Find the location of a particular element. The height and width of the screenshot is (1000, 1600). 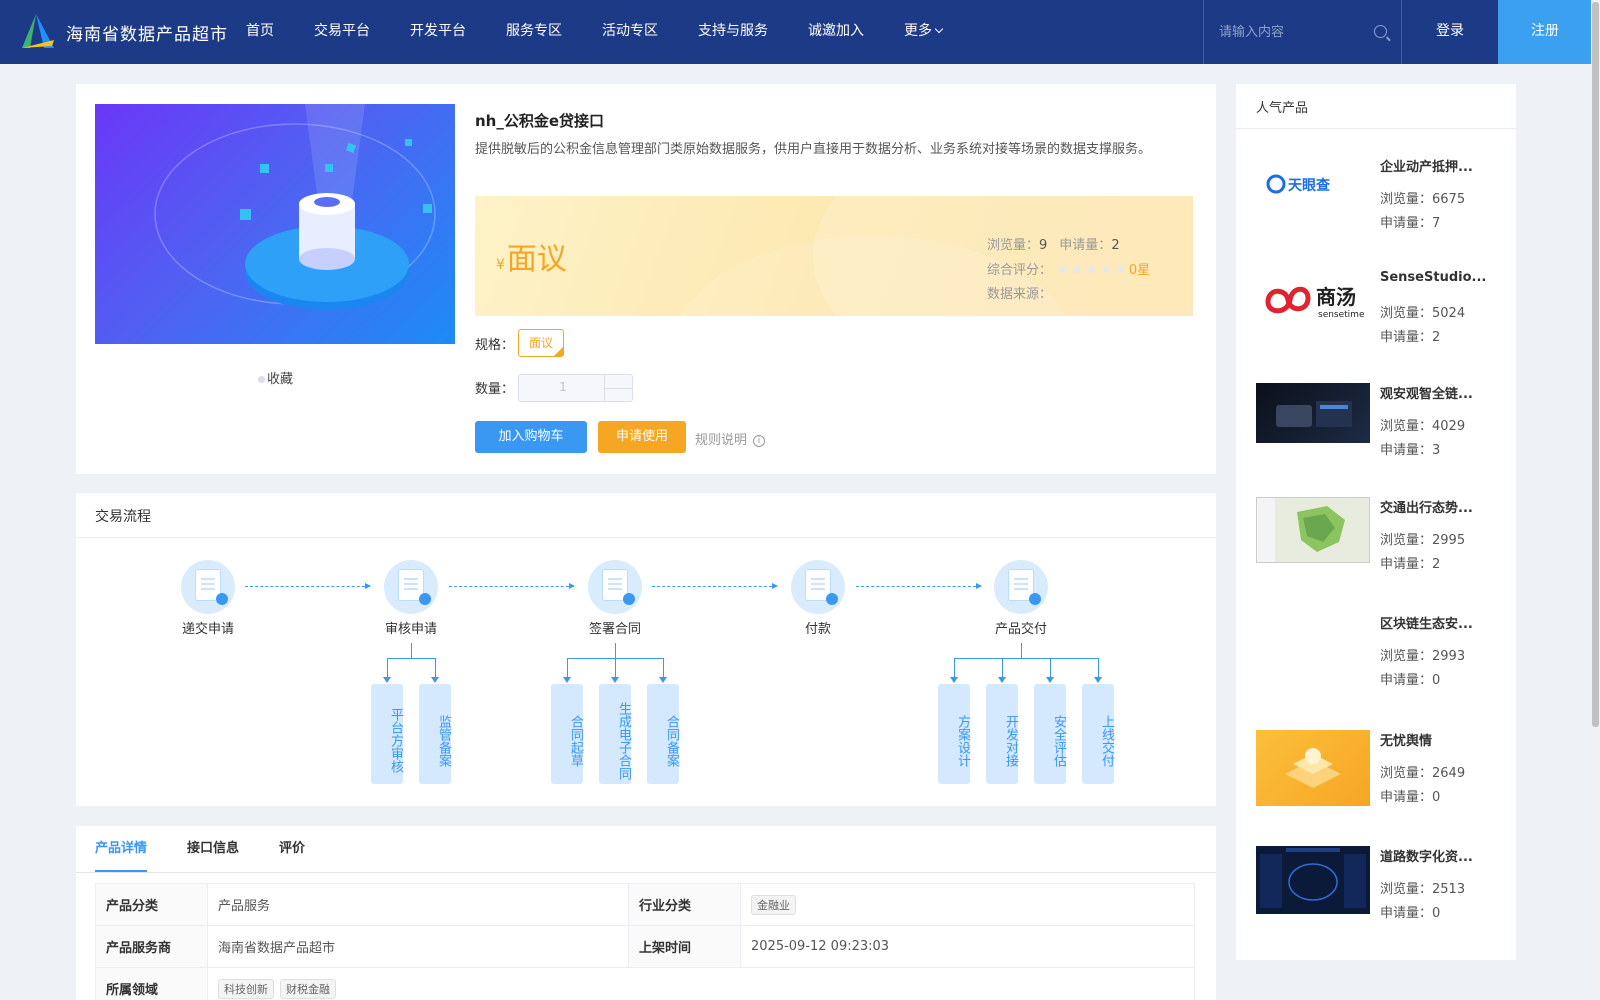

search-icon is located at coordinates (1380, 31).